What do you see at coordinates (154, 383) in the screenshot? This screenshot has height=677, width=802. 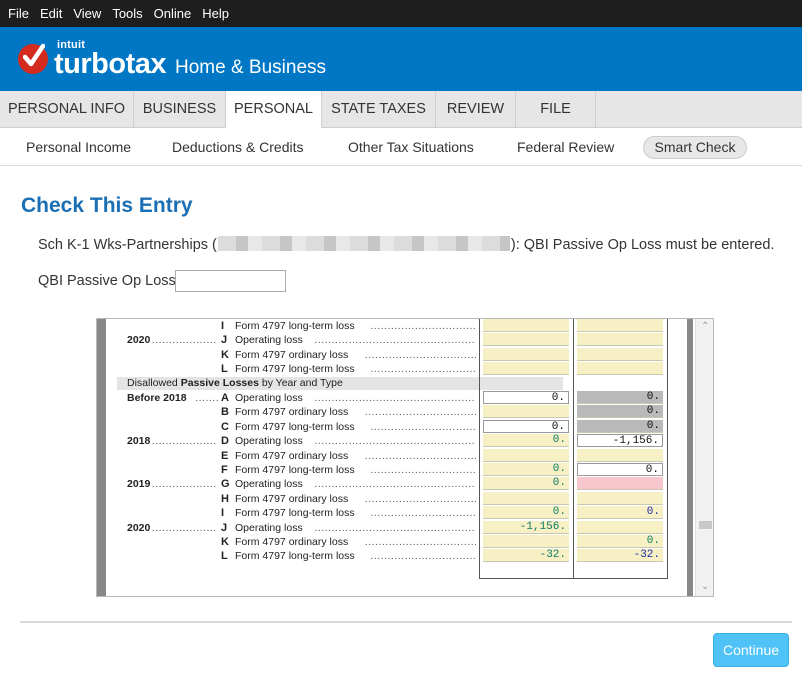 I see `section-header-prefix: Disallowed` at bounding box center [154, 383].